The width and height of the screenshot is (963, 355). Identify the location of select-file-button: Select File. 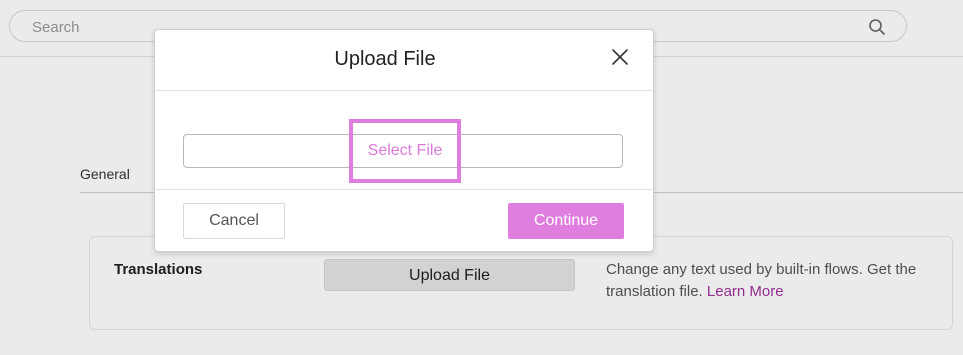
(405, 151).